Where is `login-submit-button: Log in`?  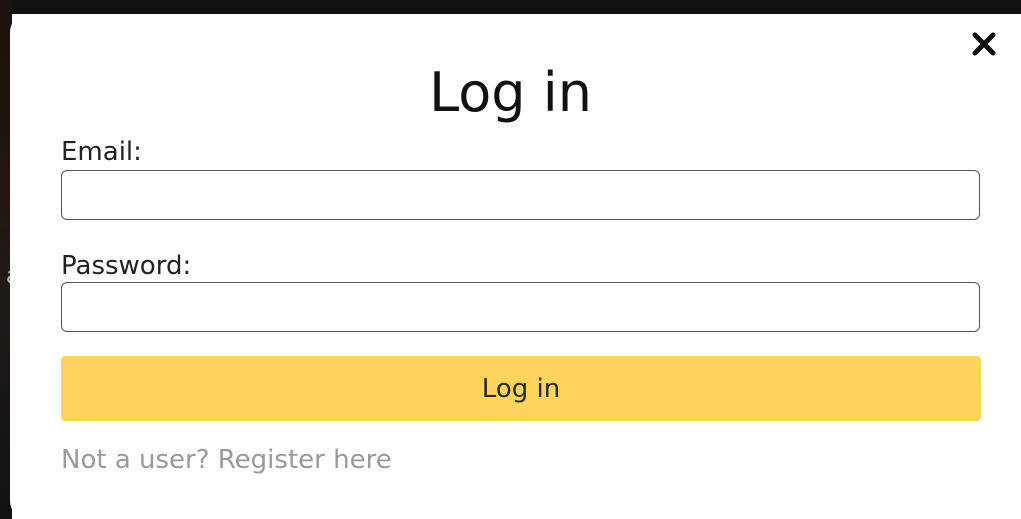 login-submit-button: Log in is located at coordinates (521, 388).